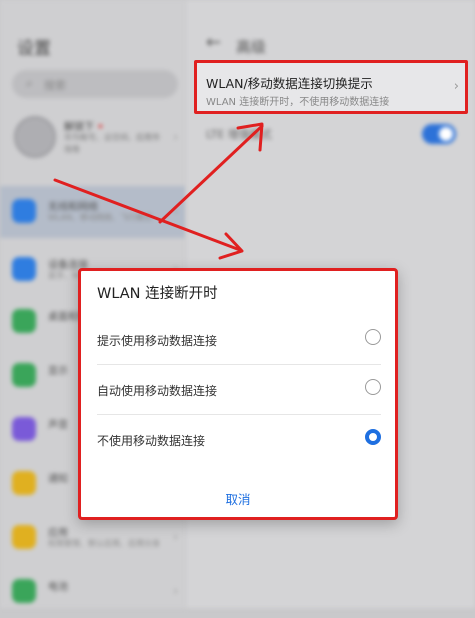  What do you see at coordinates (373, 437) in the screenshot?
I see `radio-button-selected` at bounding box center [373, 437].